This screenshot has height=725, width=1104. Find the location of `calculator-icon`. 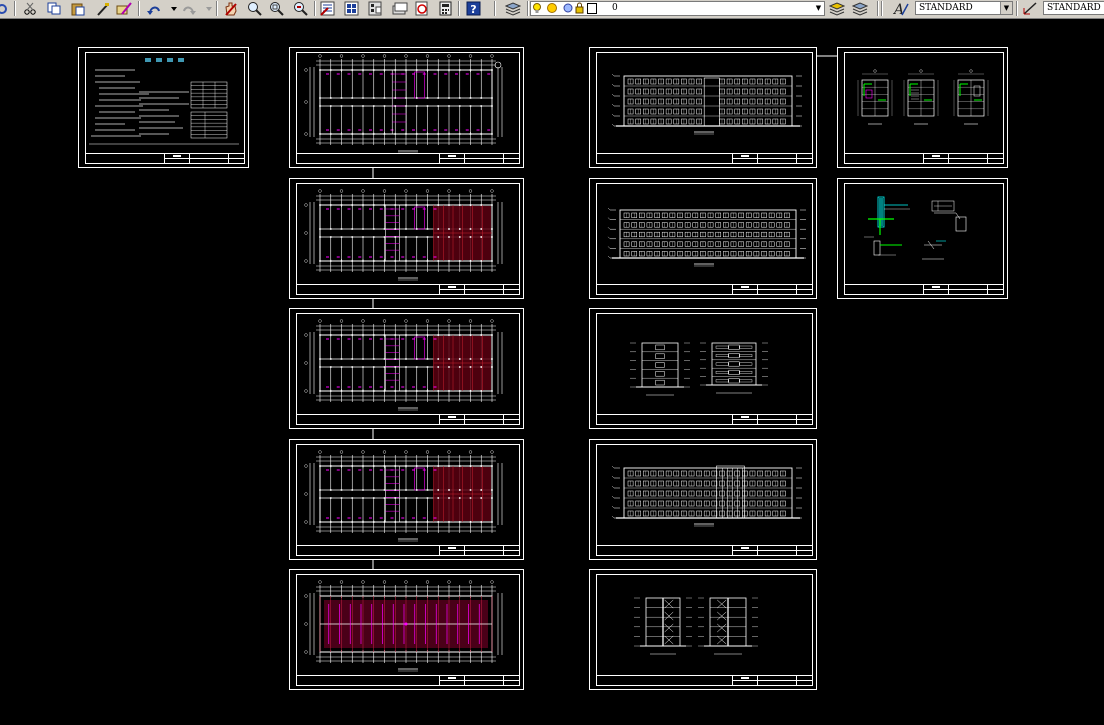

calculator-icon is located at coordinates (446, 8).